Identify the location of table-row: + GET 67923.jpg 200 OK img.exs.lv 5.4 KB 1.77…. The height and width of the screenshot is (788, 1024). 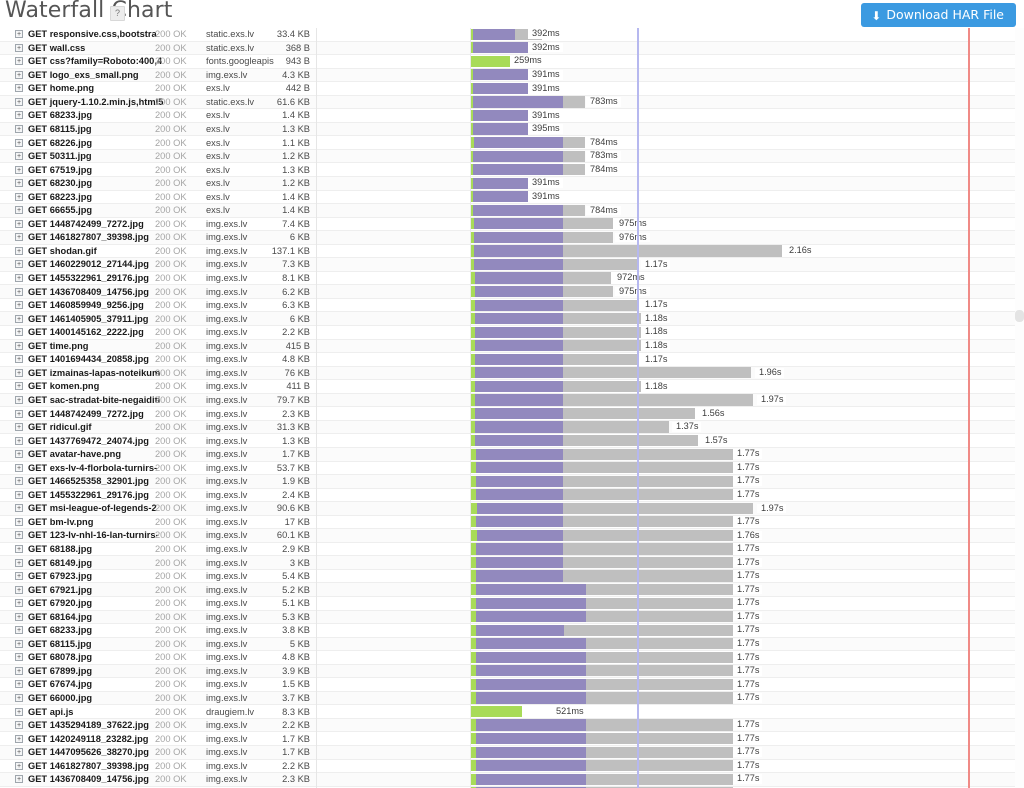
(512, 577).